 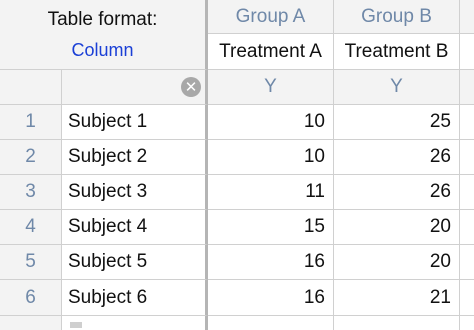 I want to click on row-number: 1, so click(x=31, y=122).